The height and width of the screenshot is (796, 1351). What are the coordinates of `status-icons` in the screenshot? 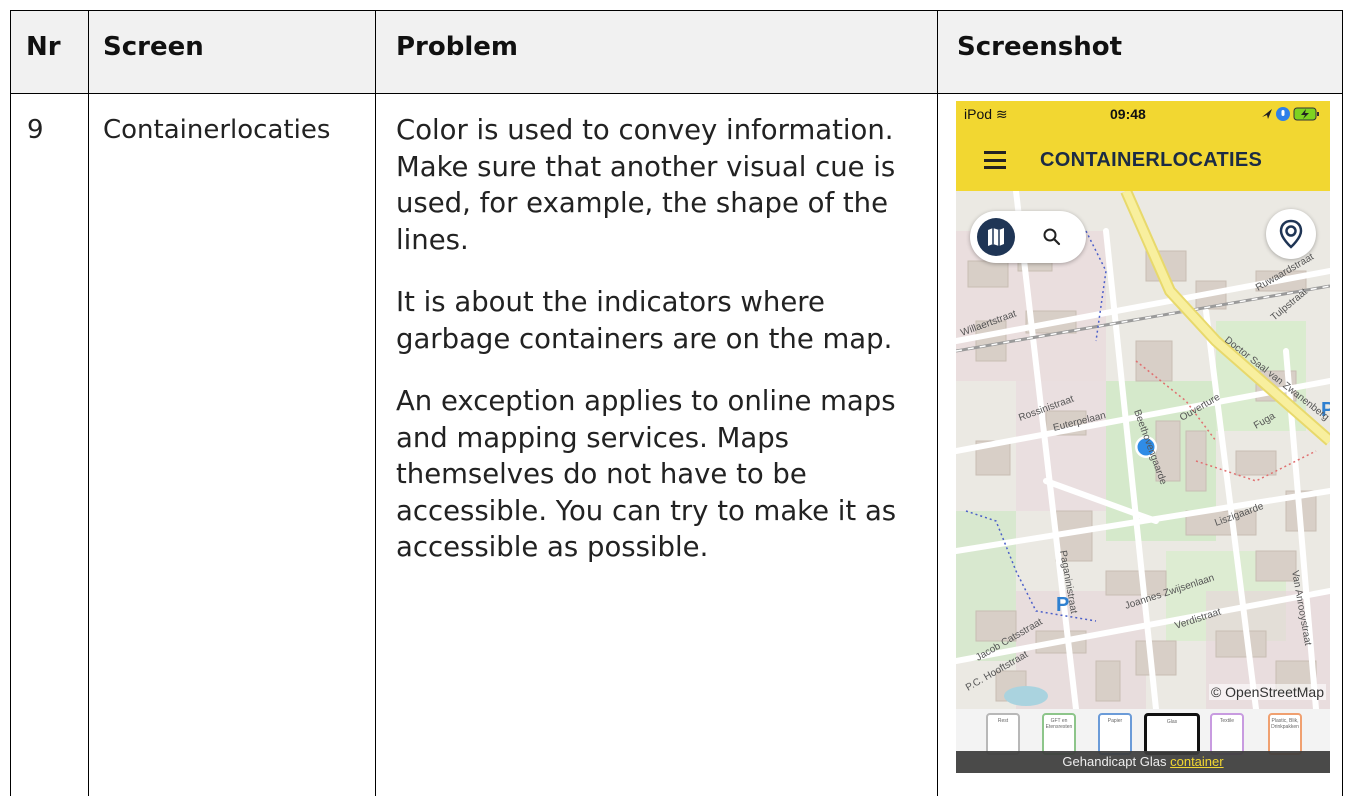 It's located at (1290, 115).